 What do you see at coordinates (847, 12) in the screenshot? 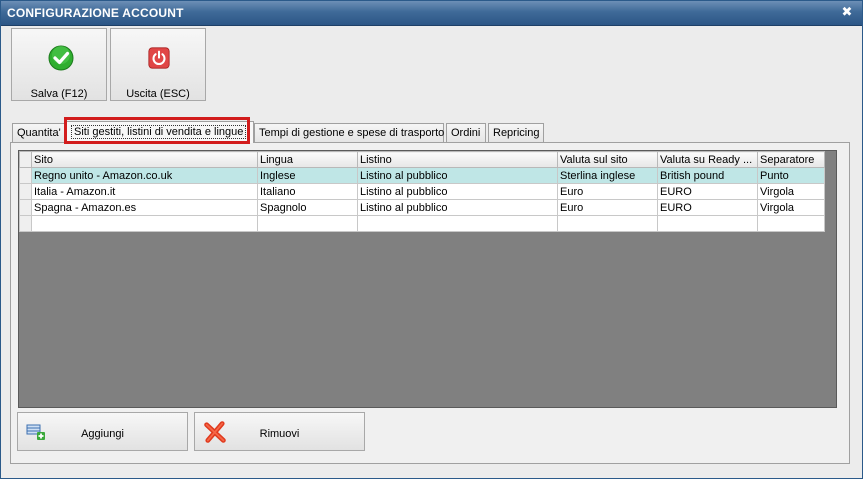
I see `close-icon: ✖` at bounding box center [847, 12].